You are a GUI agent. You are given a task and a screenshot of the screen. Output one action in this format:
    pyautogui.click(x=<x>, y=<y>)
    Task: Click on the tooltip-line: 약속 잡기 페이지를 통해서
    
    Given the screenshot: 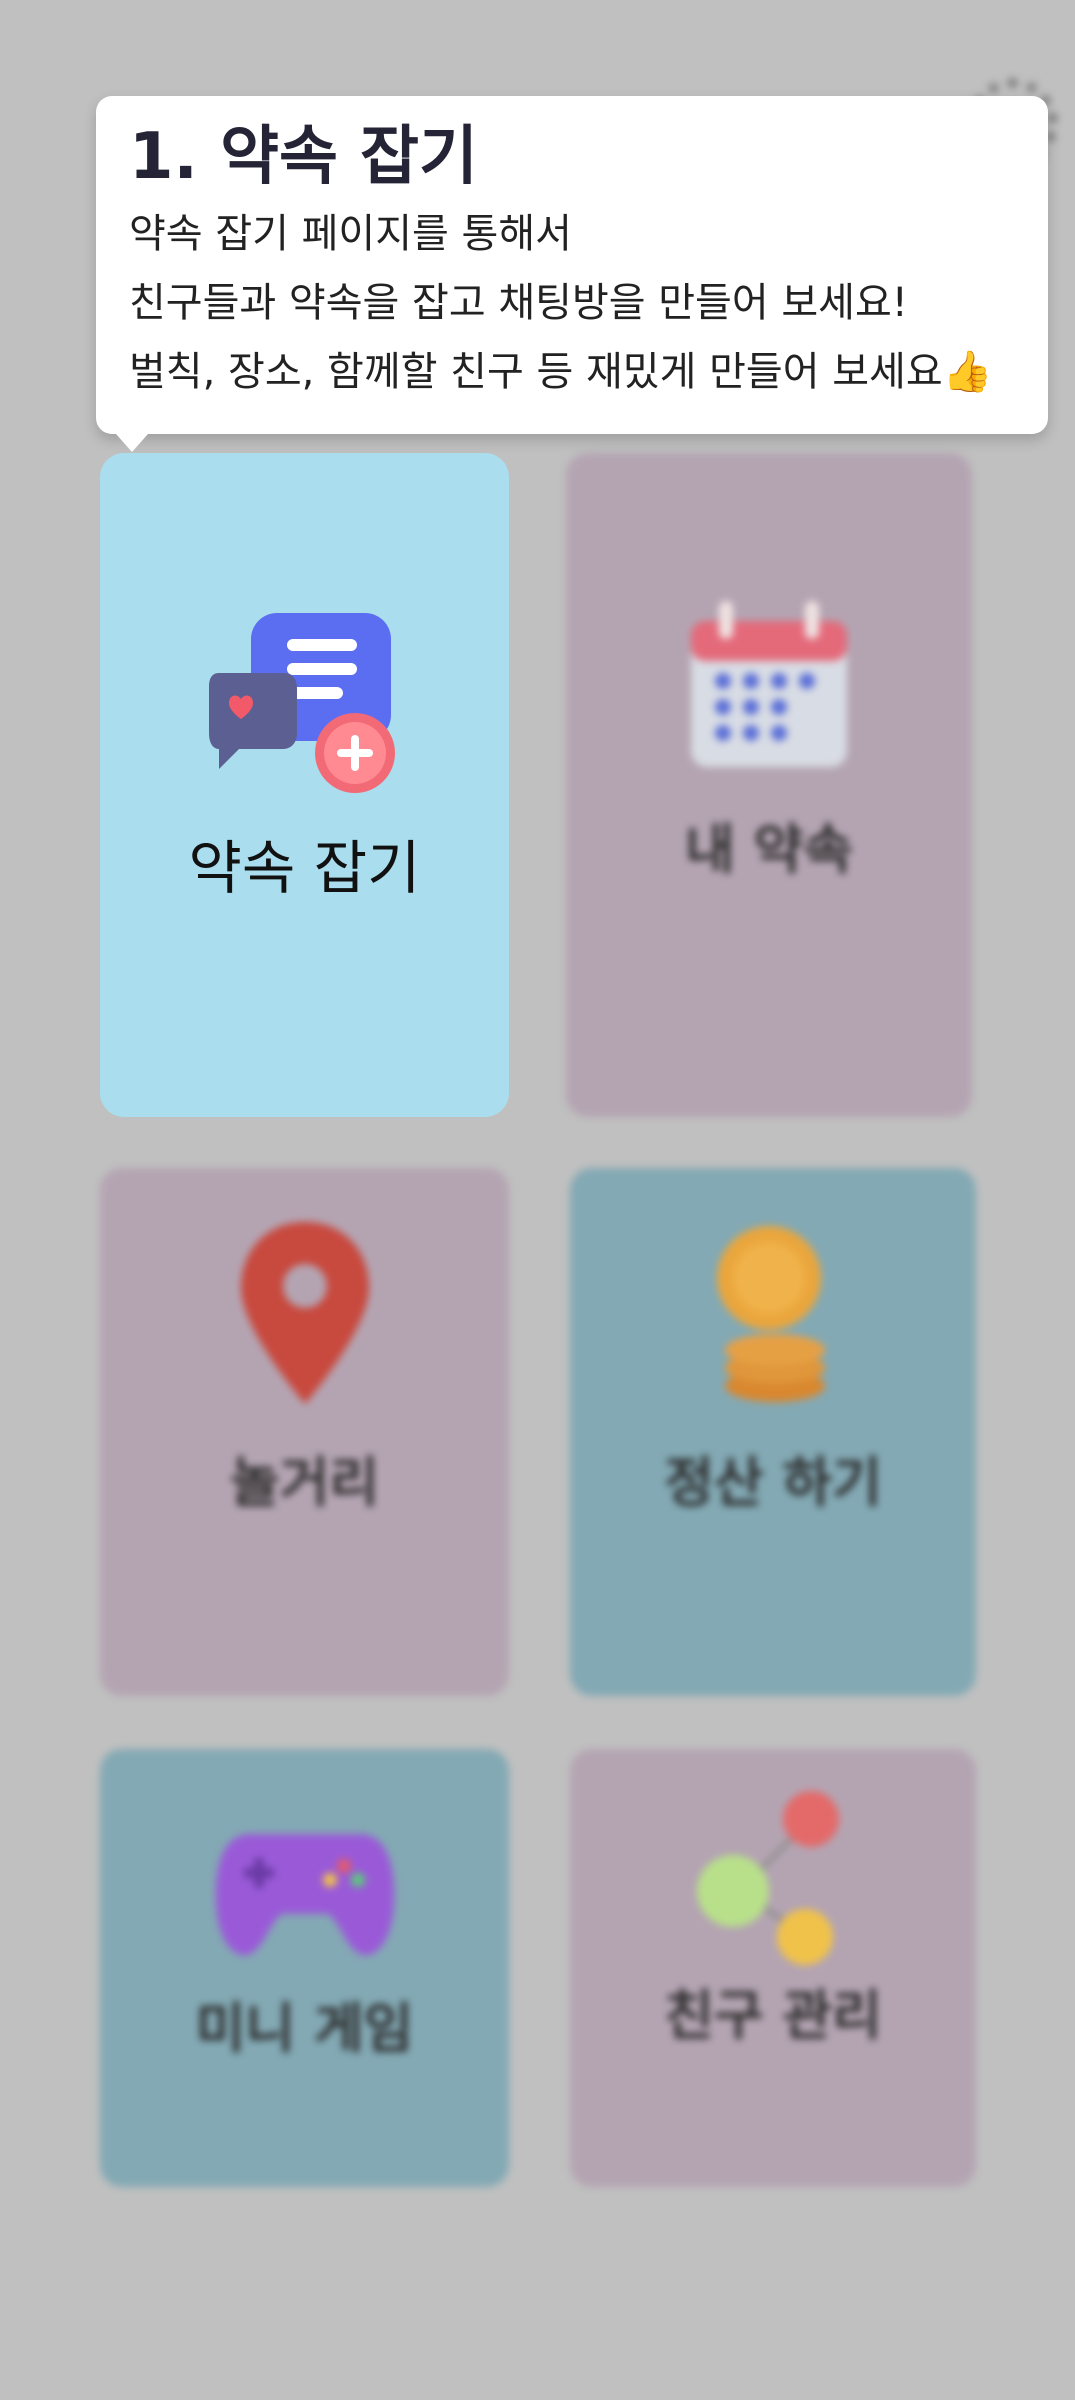 What is the action you would take?
    pyautogui.click(x=350, y=234)
    